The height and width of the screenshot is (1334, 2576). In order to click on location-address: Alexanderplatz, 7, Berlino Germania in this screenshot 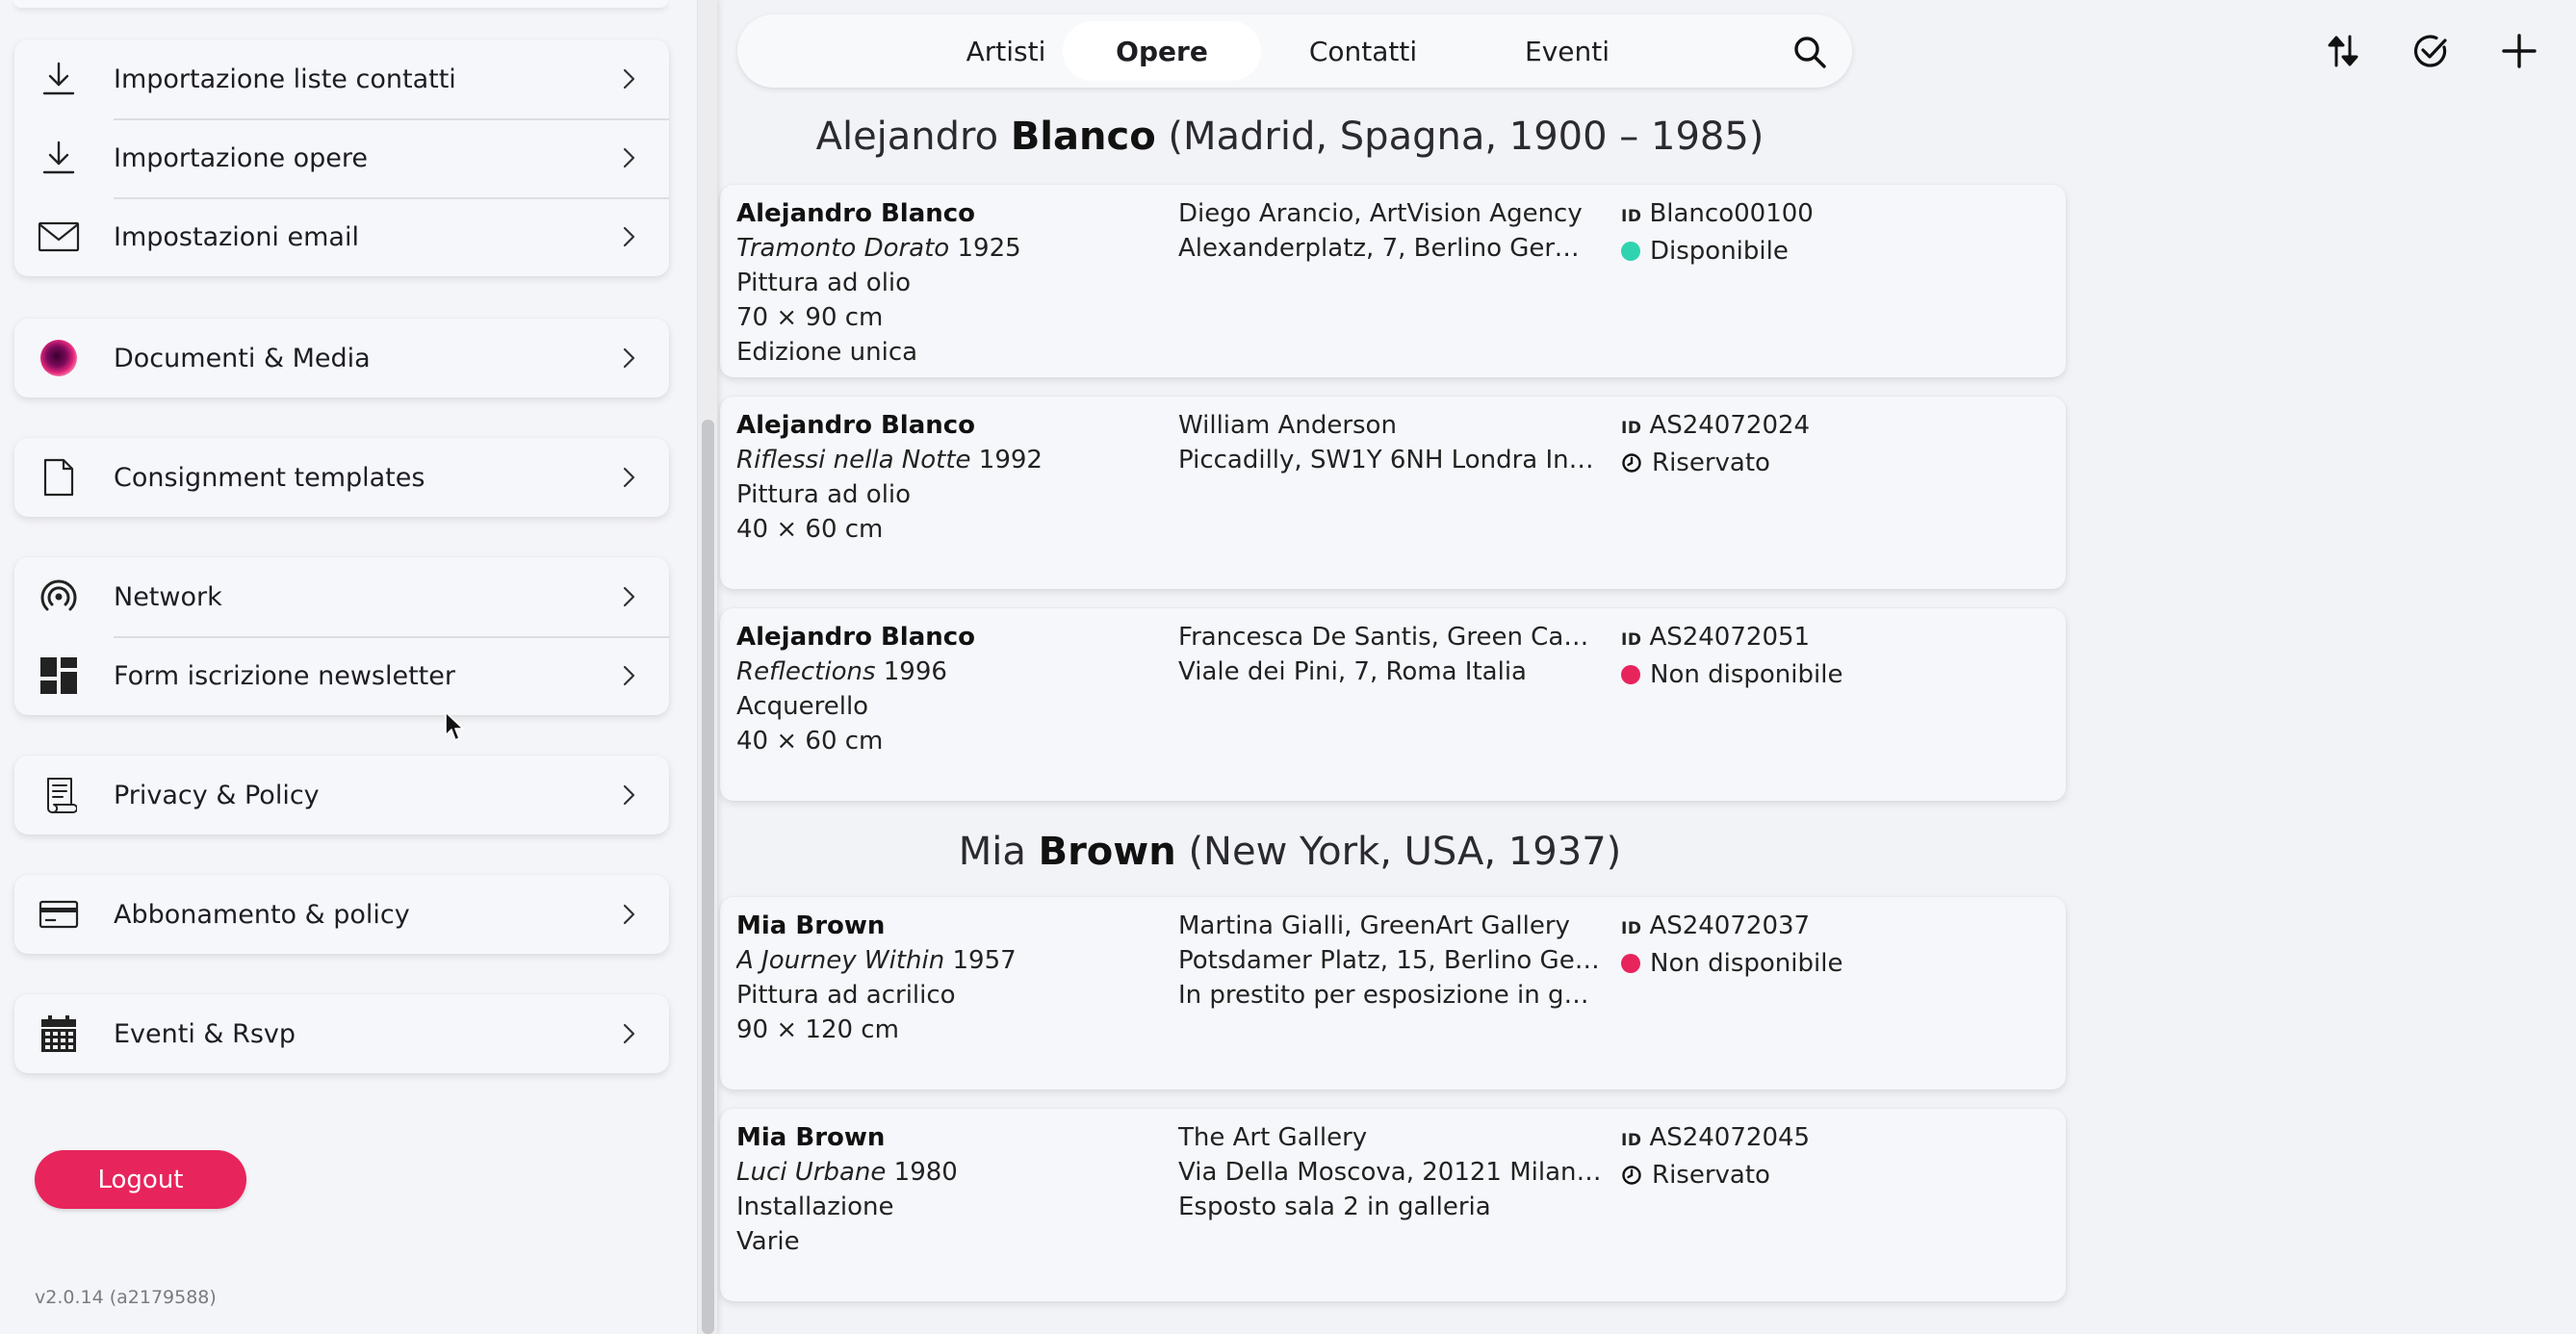, I will do `click(1390, 249)`.